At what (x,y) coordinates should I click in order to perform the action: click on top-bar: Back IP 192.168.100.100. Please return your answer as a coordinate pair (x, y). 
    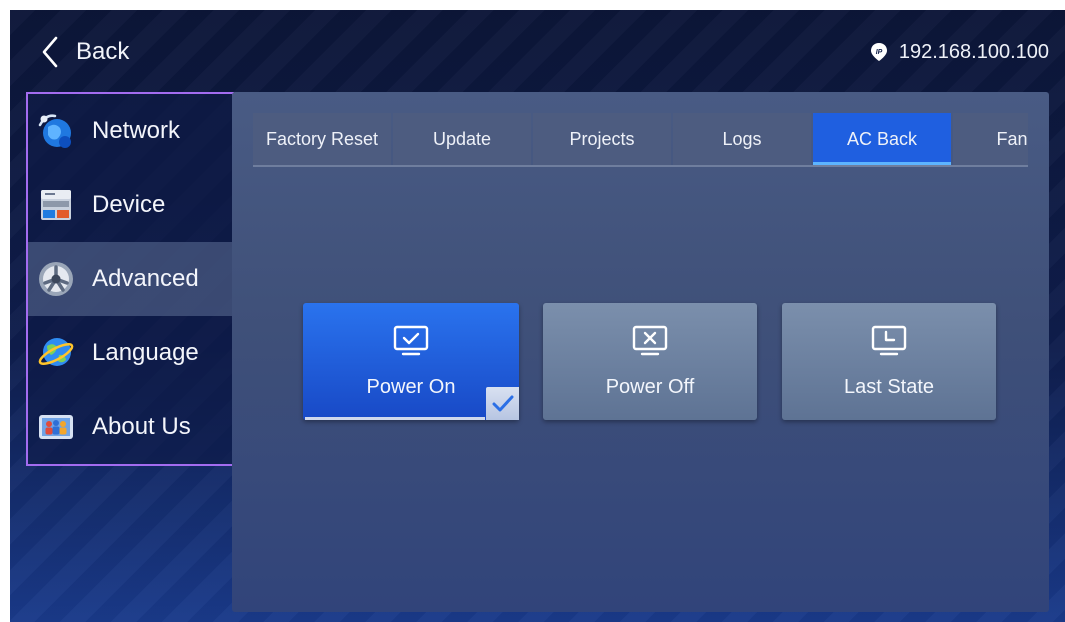
    Looking at the image, I should click on (537, 52).